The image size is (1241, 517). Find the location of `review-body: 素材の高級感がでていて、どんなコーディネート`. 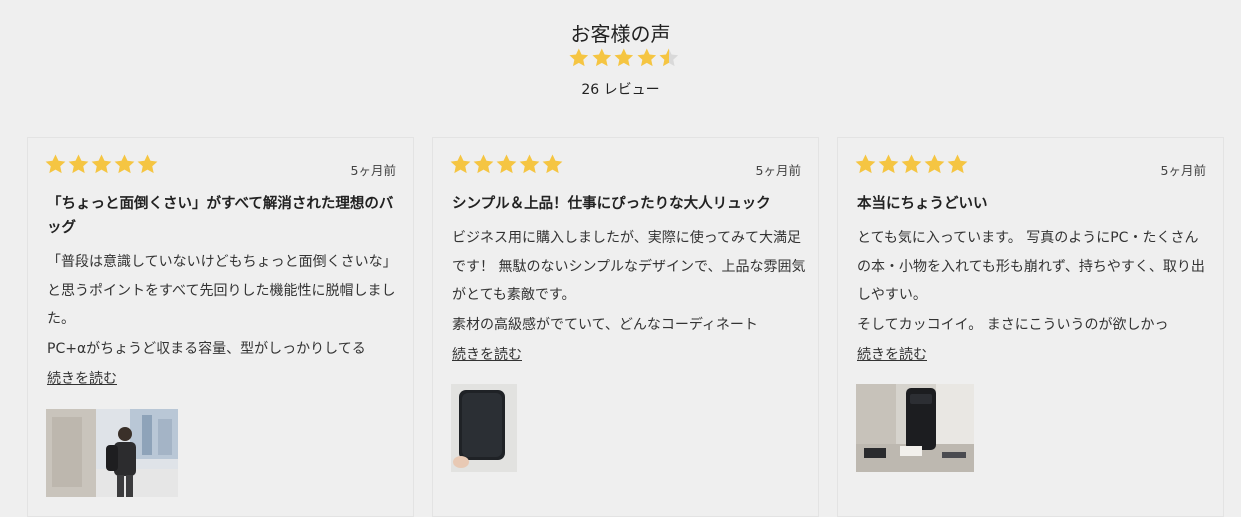

review-body: 素材の高級感がでていて、どんなコーディネート is located at coordinates (605, 325).